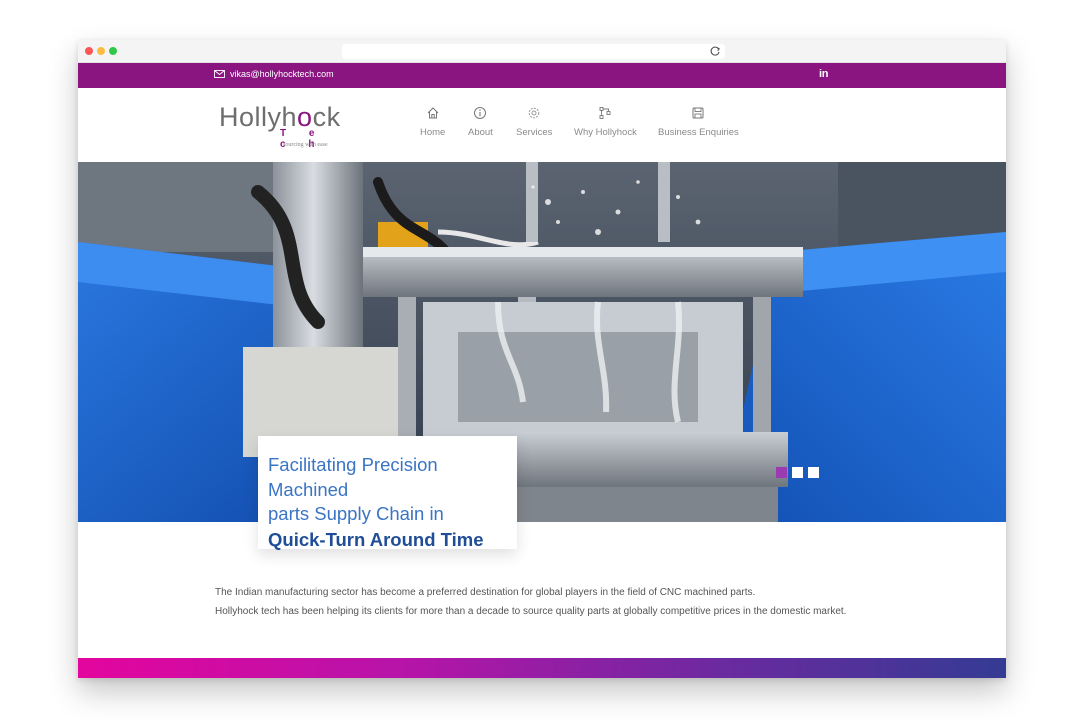 The width and height of the screenshot is (1080, 720). What do you see at coordinates (542, 668) in the screenshot?
I see `footer-gradient-bar` at bounding box center [542, 668].